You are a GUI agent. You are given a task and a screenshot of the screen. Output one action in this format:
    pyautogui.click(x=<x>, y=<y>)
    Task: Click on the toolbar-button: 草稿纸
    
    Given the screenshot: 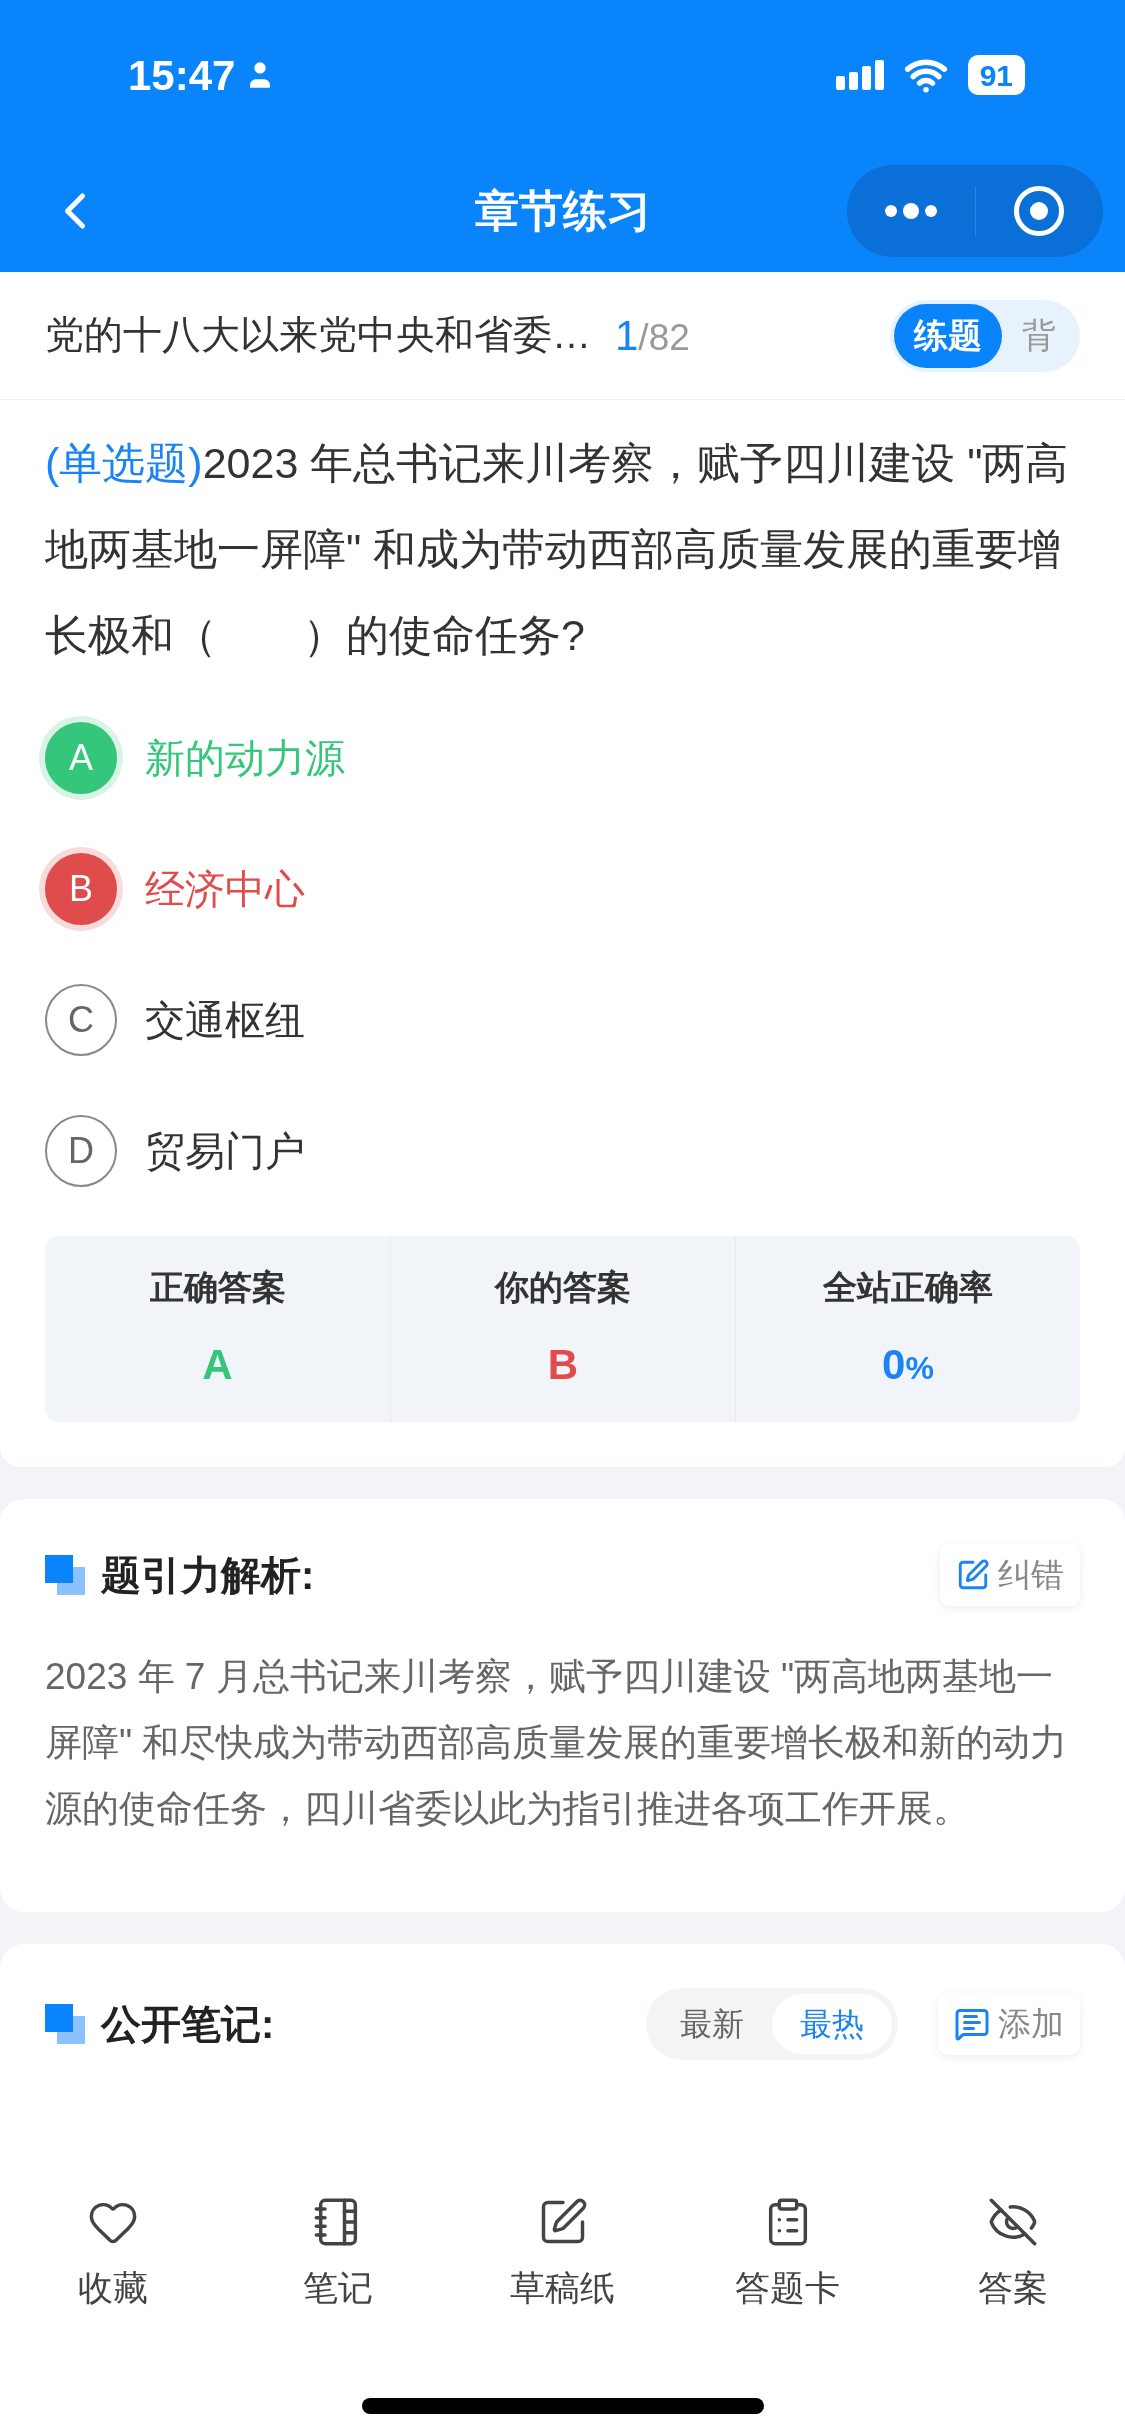 What is the action you would take?
    pyautogui.click(x=562, y=2255)
    